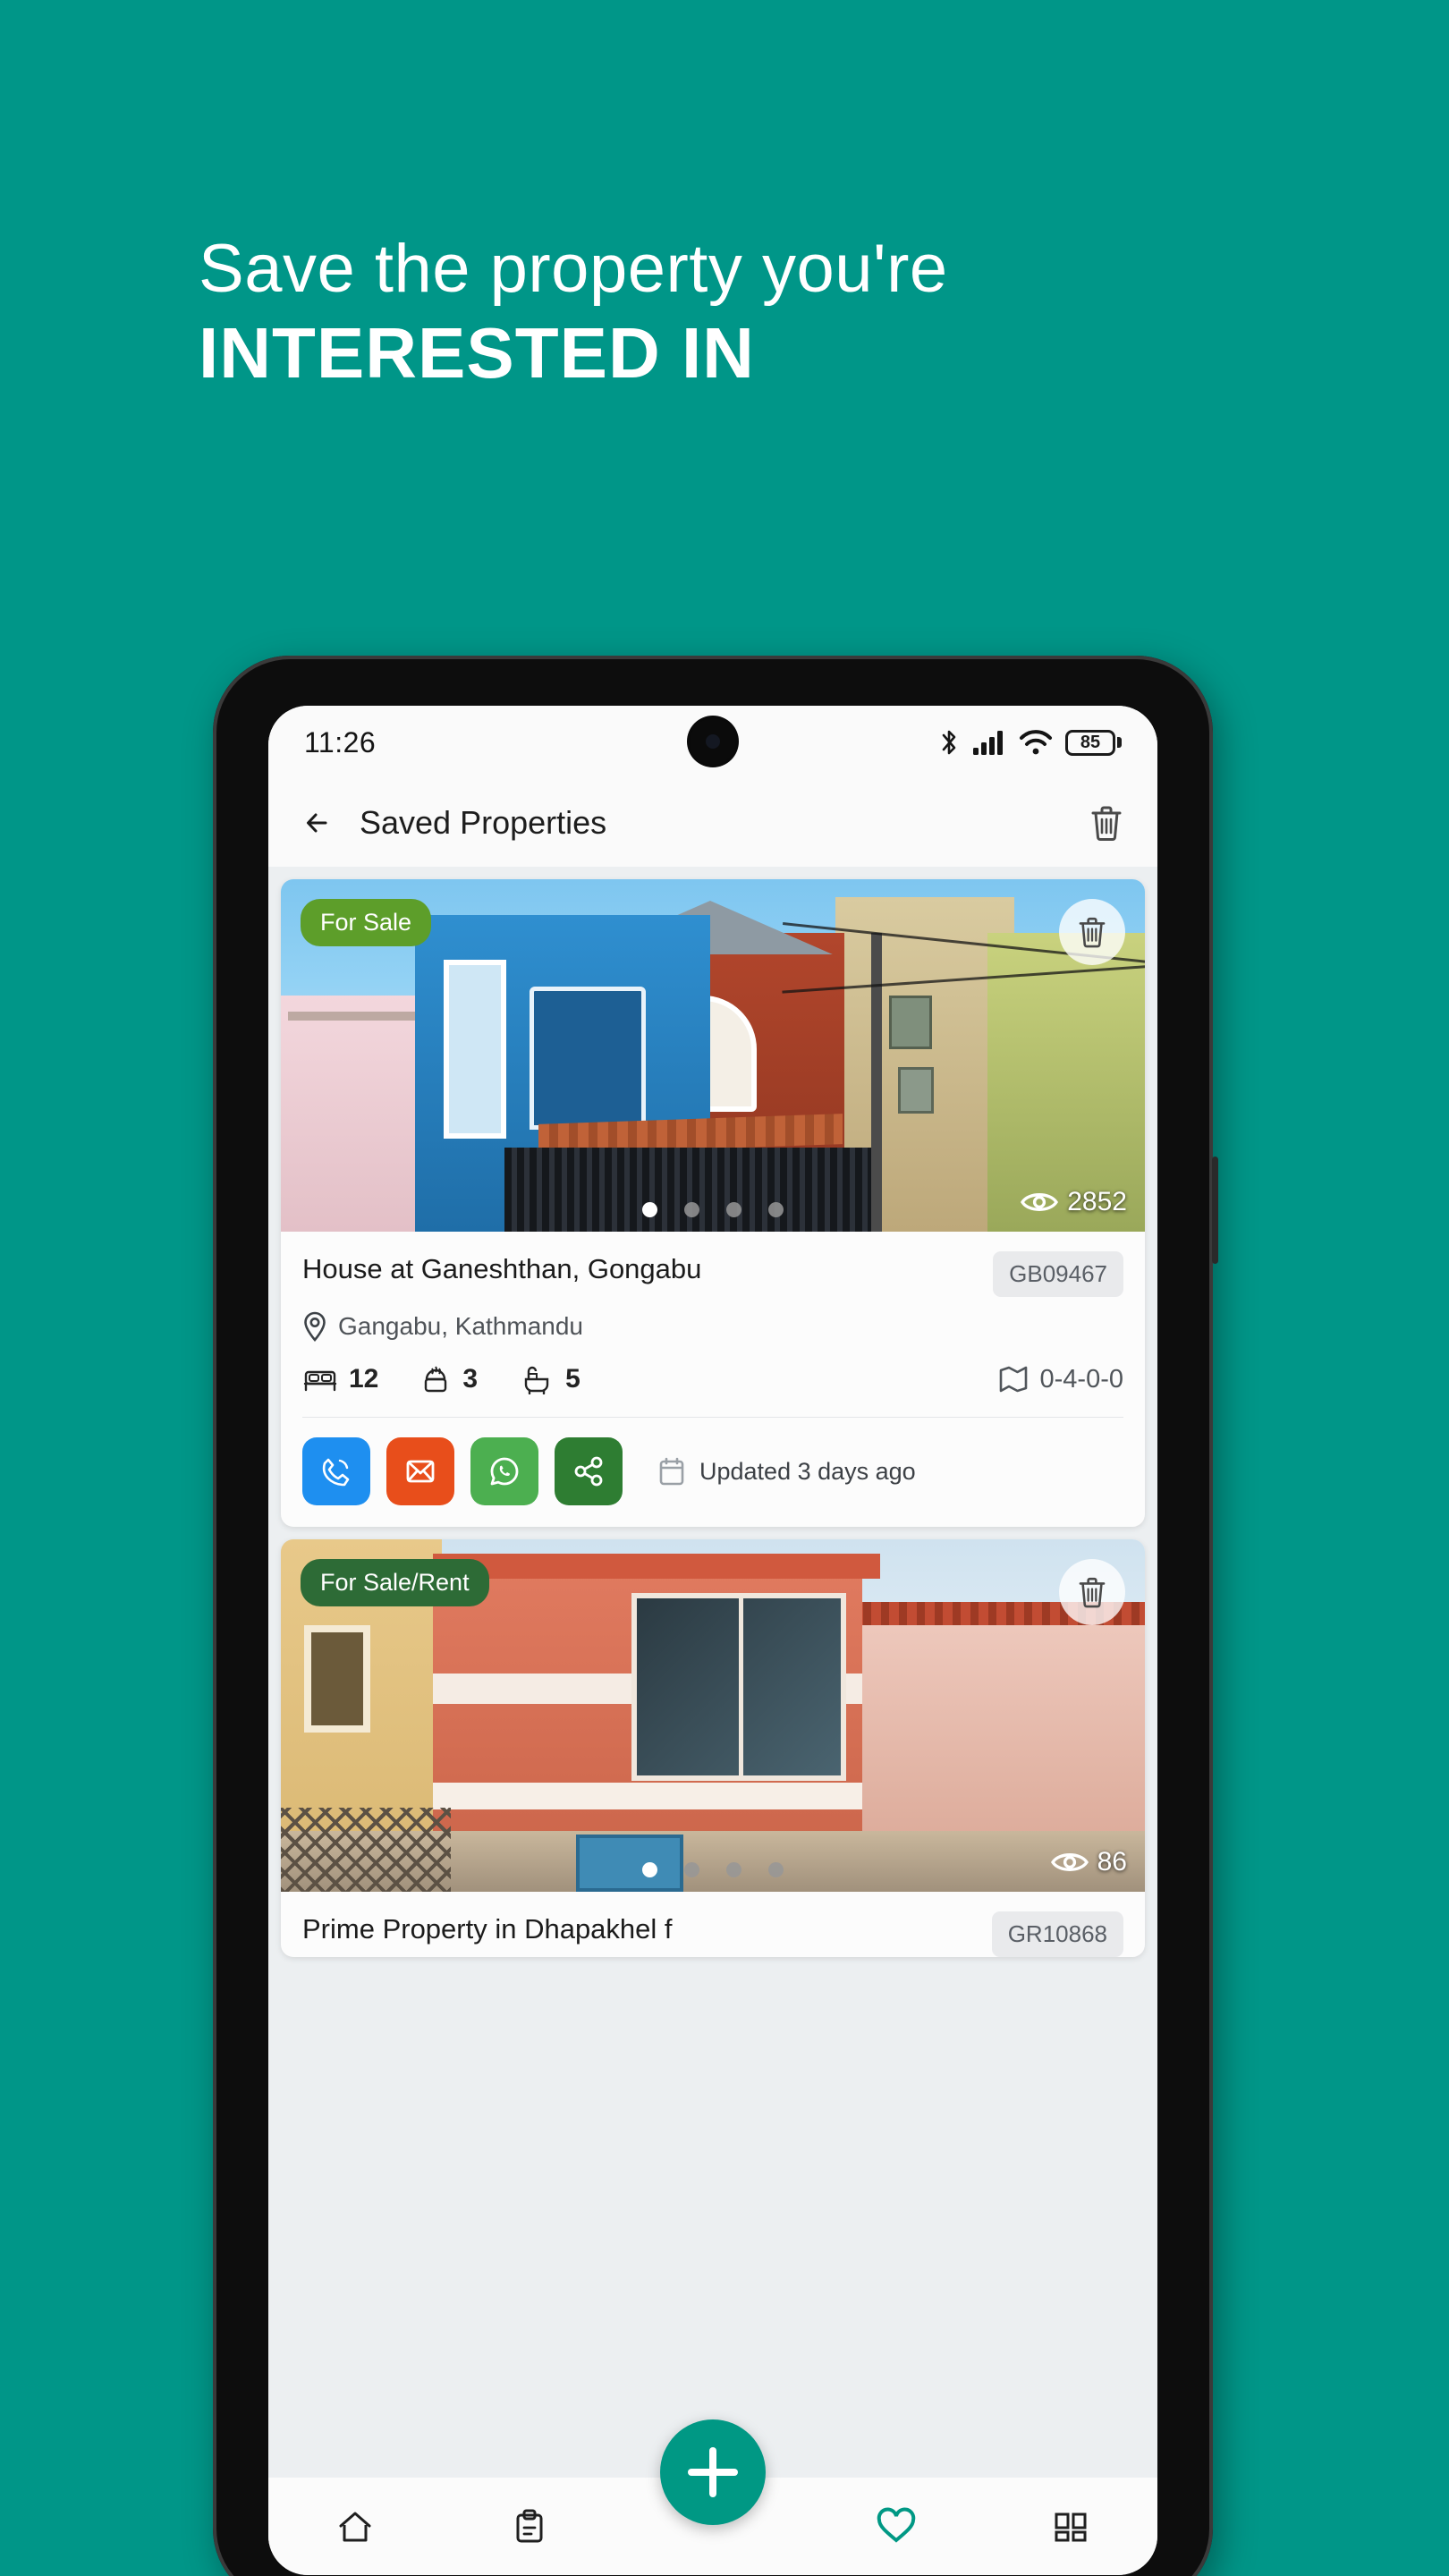 This screenshot has height=2576, width=1449. Describe the element at coordinates (395, 1582) in the screenshot. I see `status-badge: For Sale/Rent` at that location.